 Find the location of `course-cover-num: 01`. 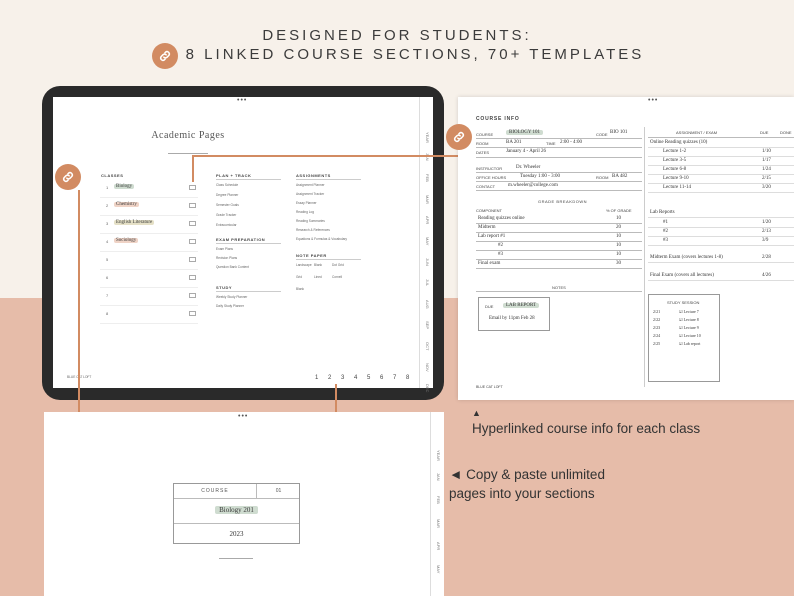

course-cover-num: 01 is located at coordinates (278, 491).